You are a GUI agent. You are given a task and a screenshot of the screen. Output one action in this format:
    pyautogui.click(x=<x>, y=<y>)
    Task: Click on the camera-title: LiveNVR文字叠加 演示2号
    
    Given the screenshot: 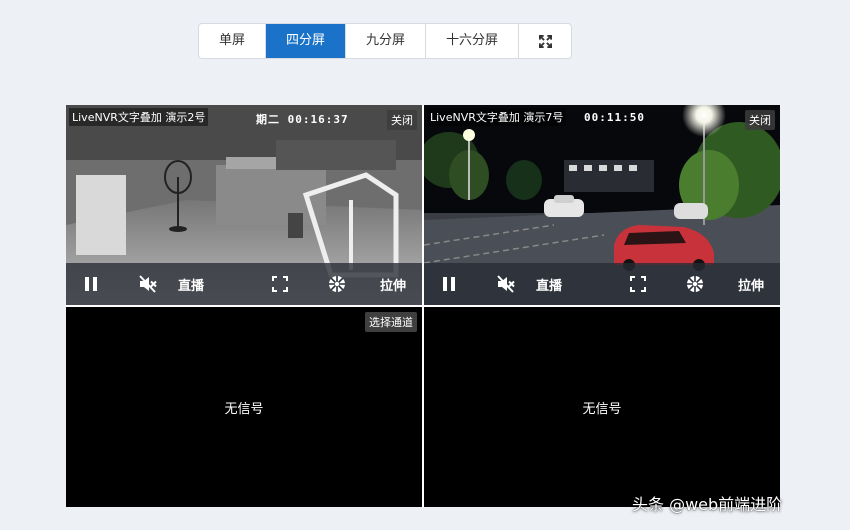 What is the action you would take?
    pyautogui.click(x=139, y=117)
    